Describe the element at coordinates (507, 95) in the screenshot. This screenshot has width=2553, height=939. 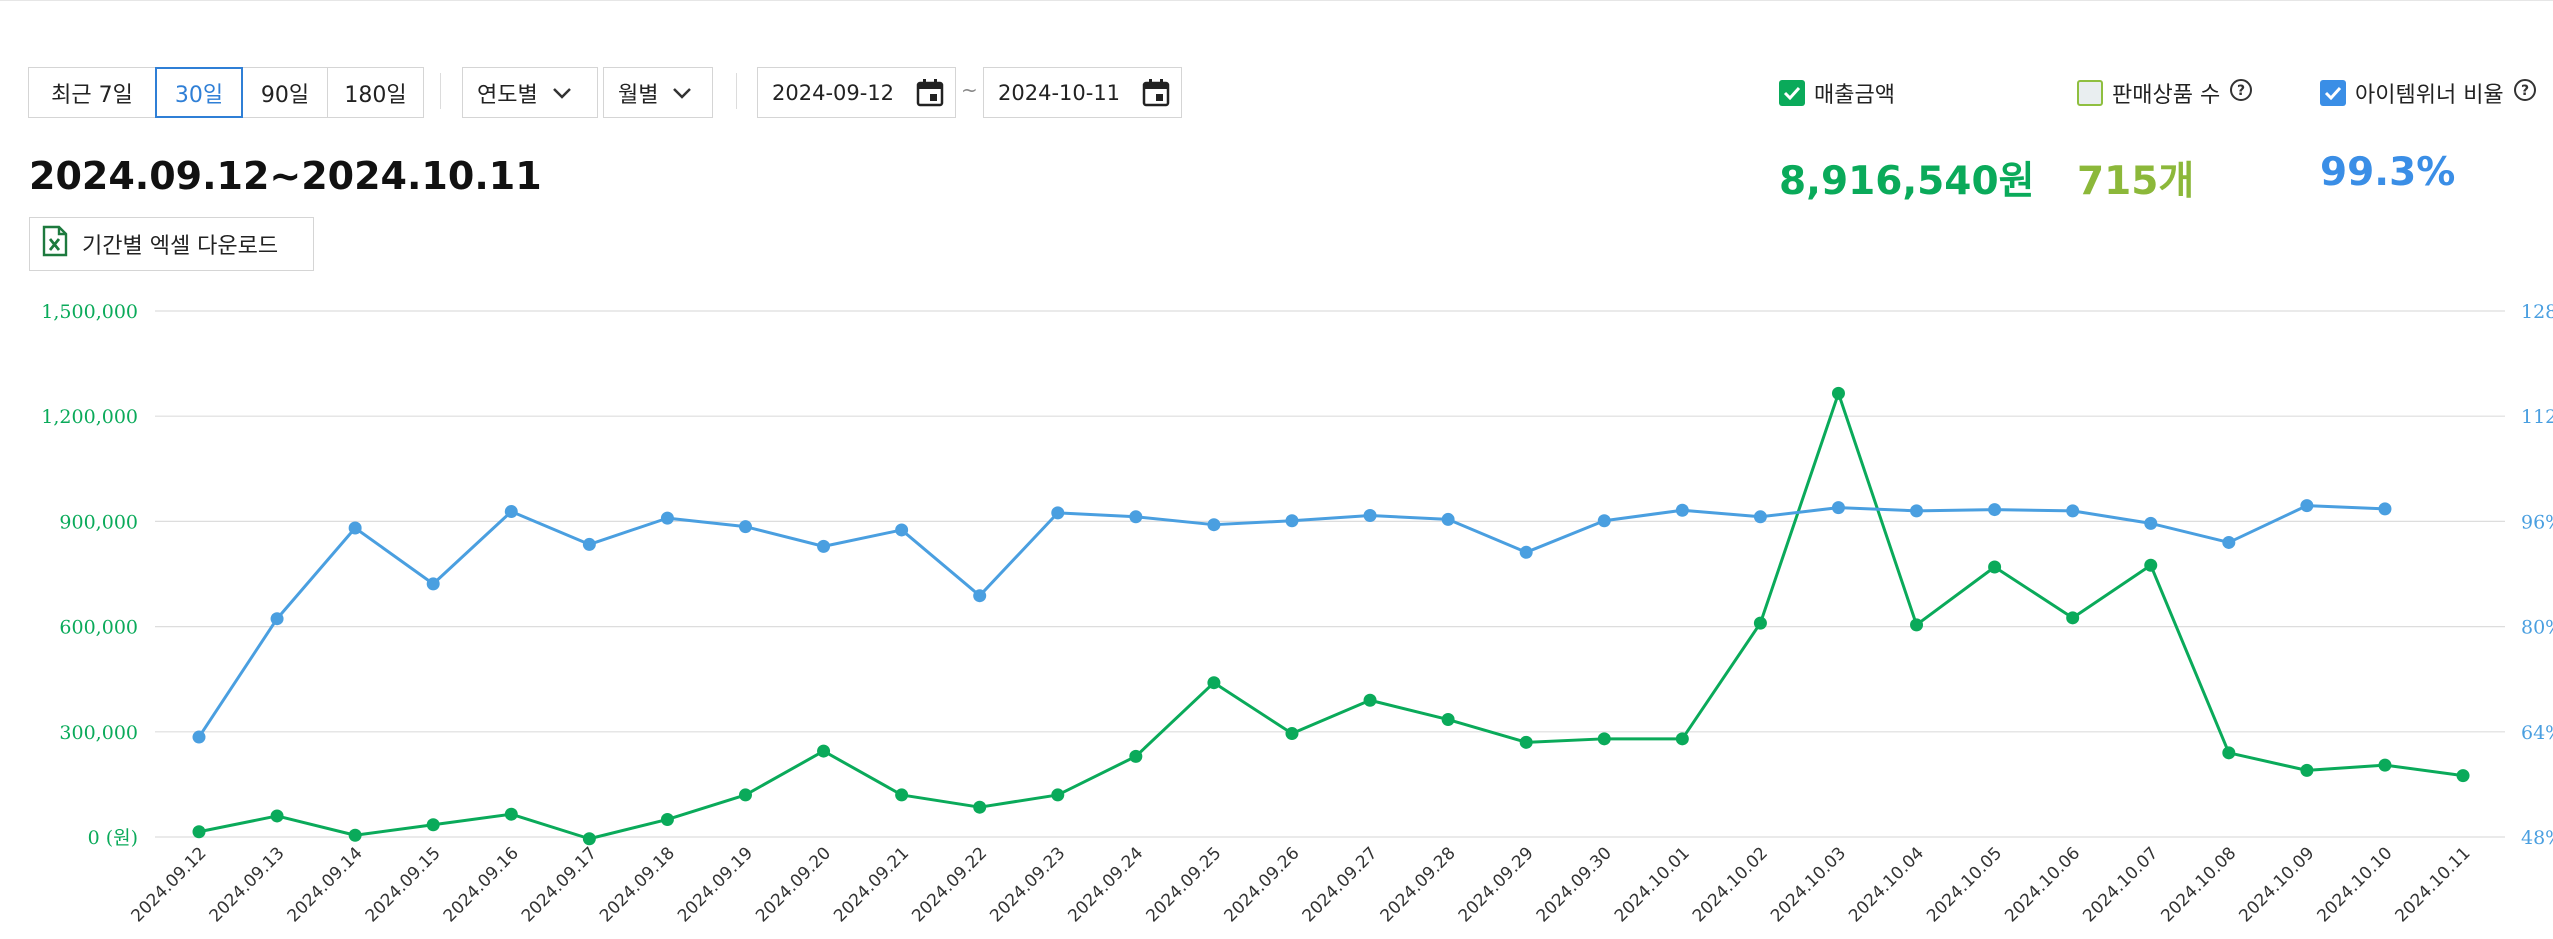
I see `year-dropdown-label: 연도별` at that location.